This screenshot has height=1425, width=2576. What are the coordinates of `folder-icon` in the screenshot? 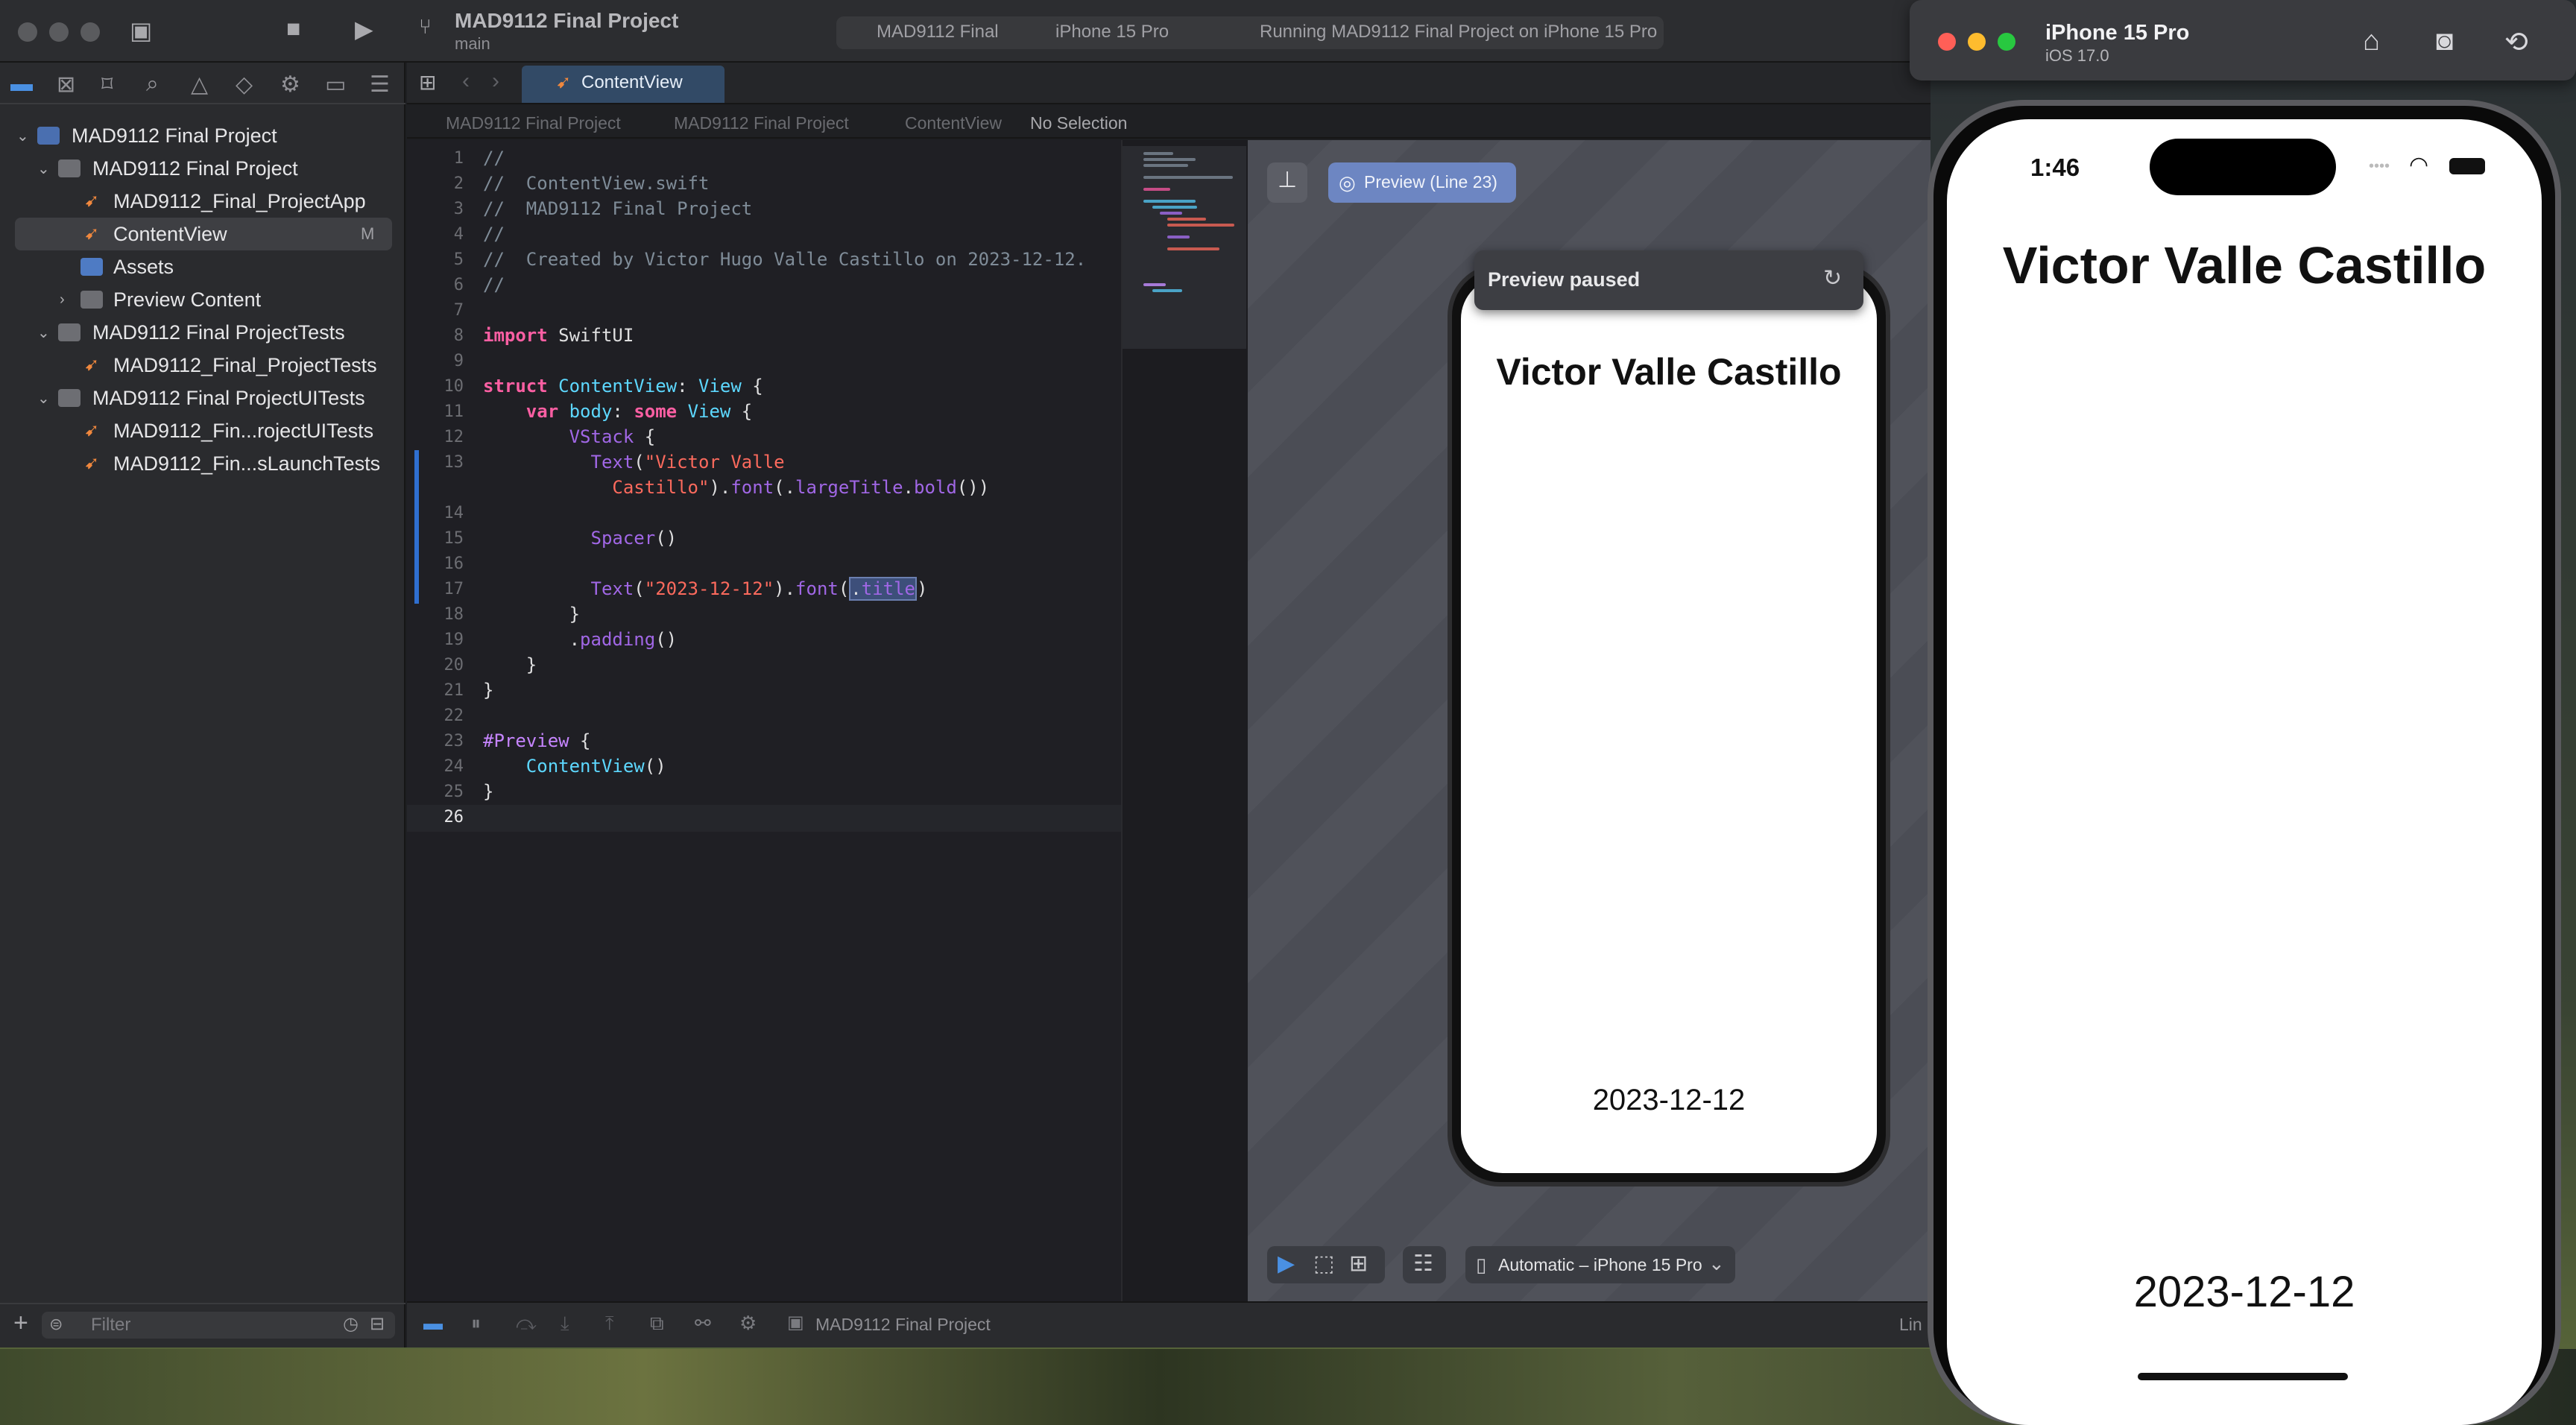 It's located at (69, 168).